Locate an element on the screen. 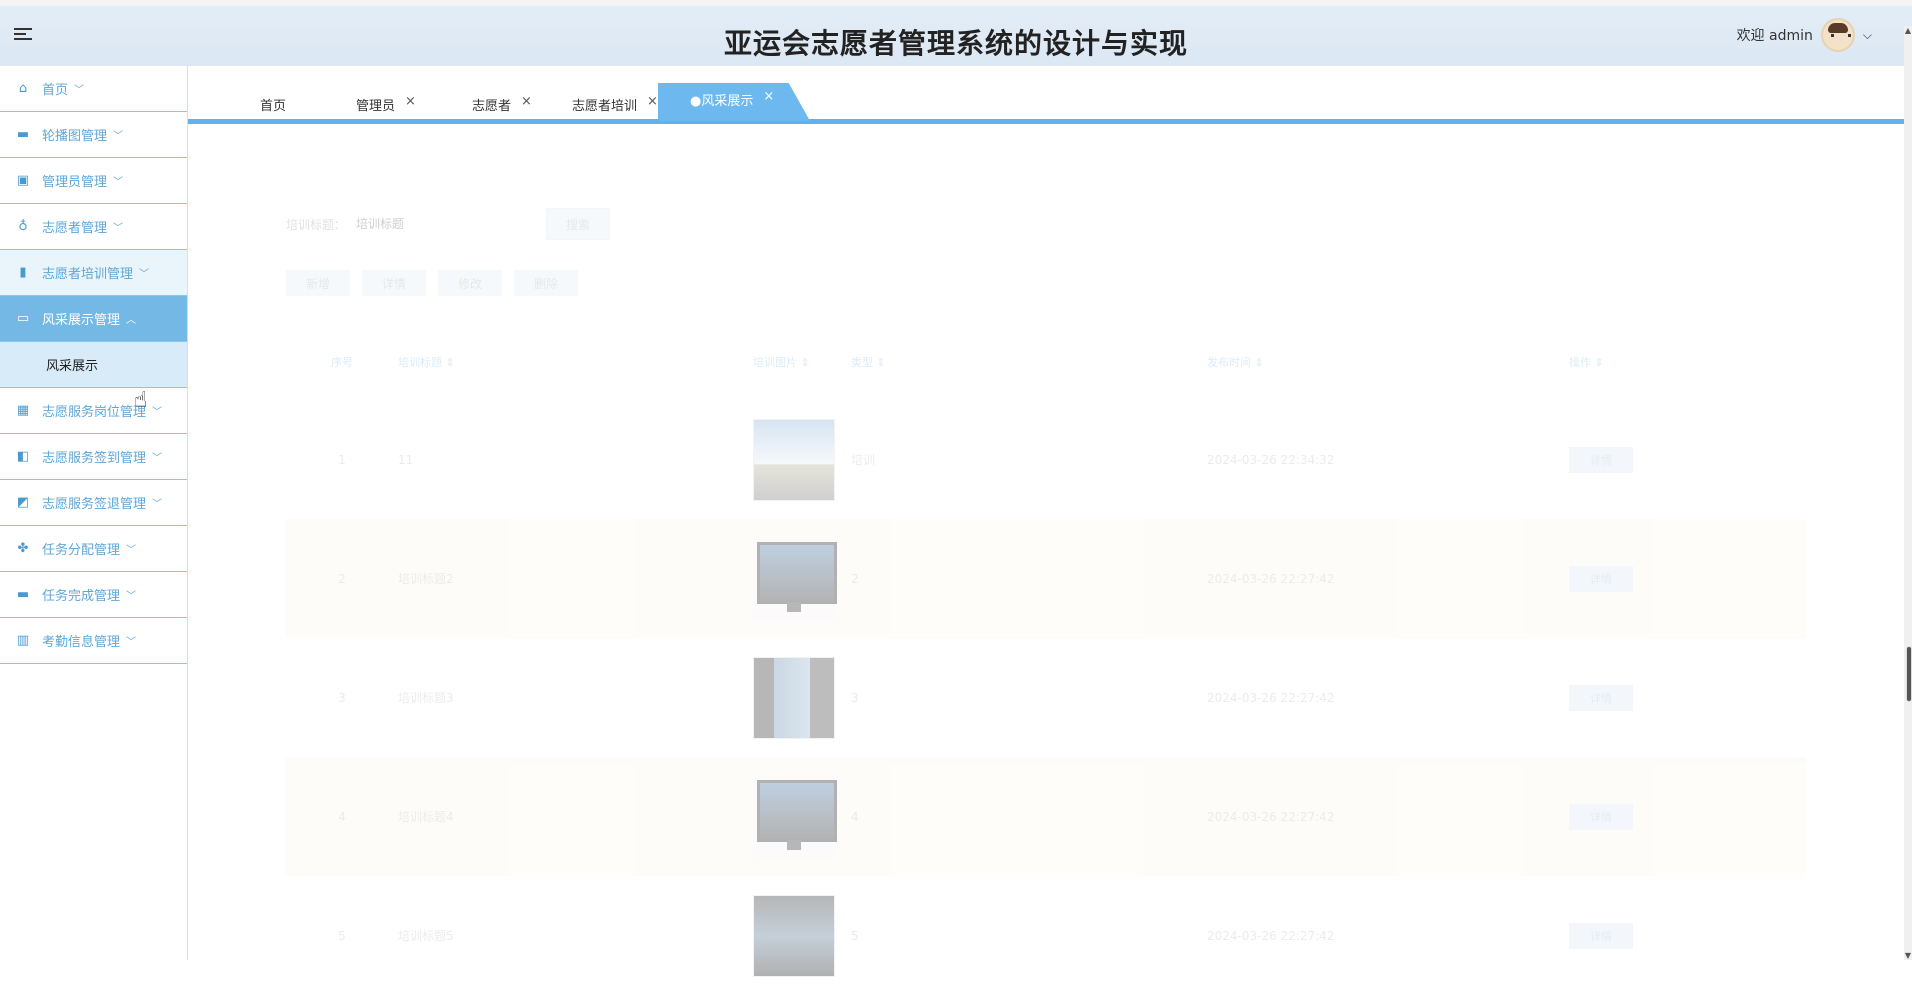 The image size is (1912, 995). header-image: 培训图片 ⇕ is located at coordinates (802, 362).